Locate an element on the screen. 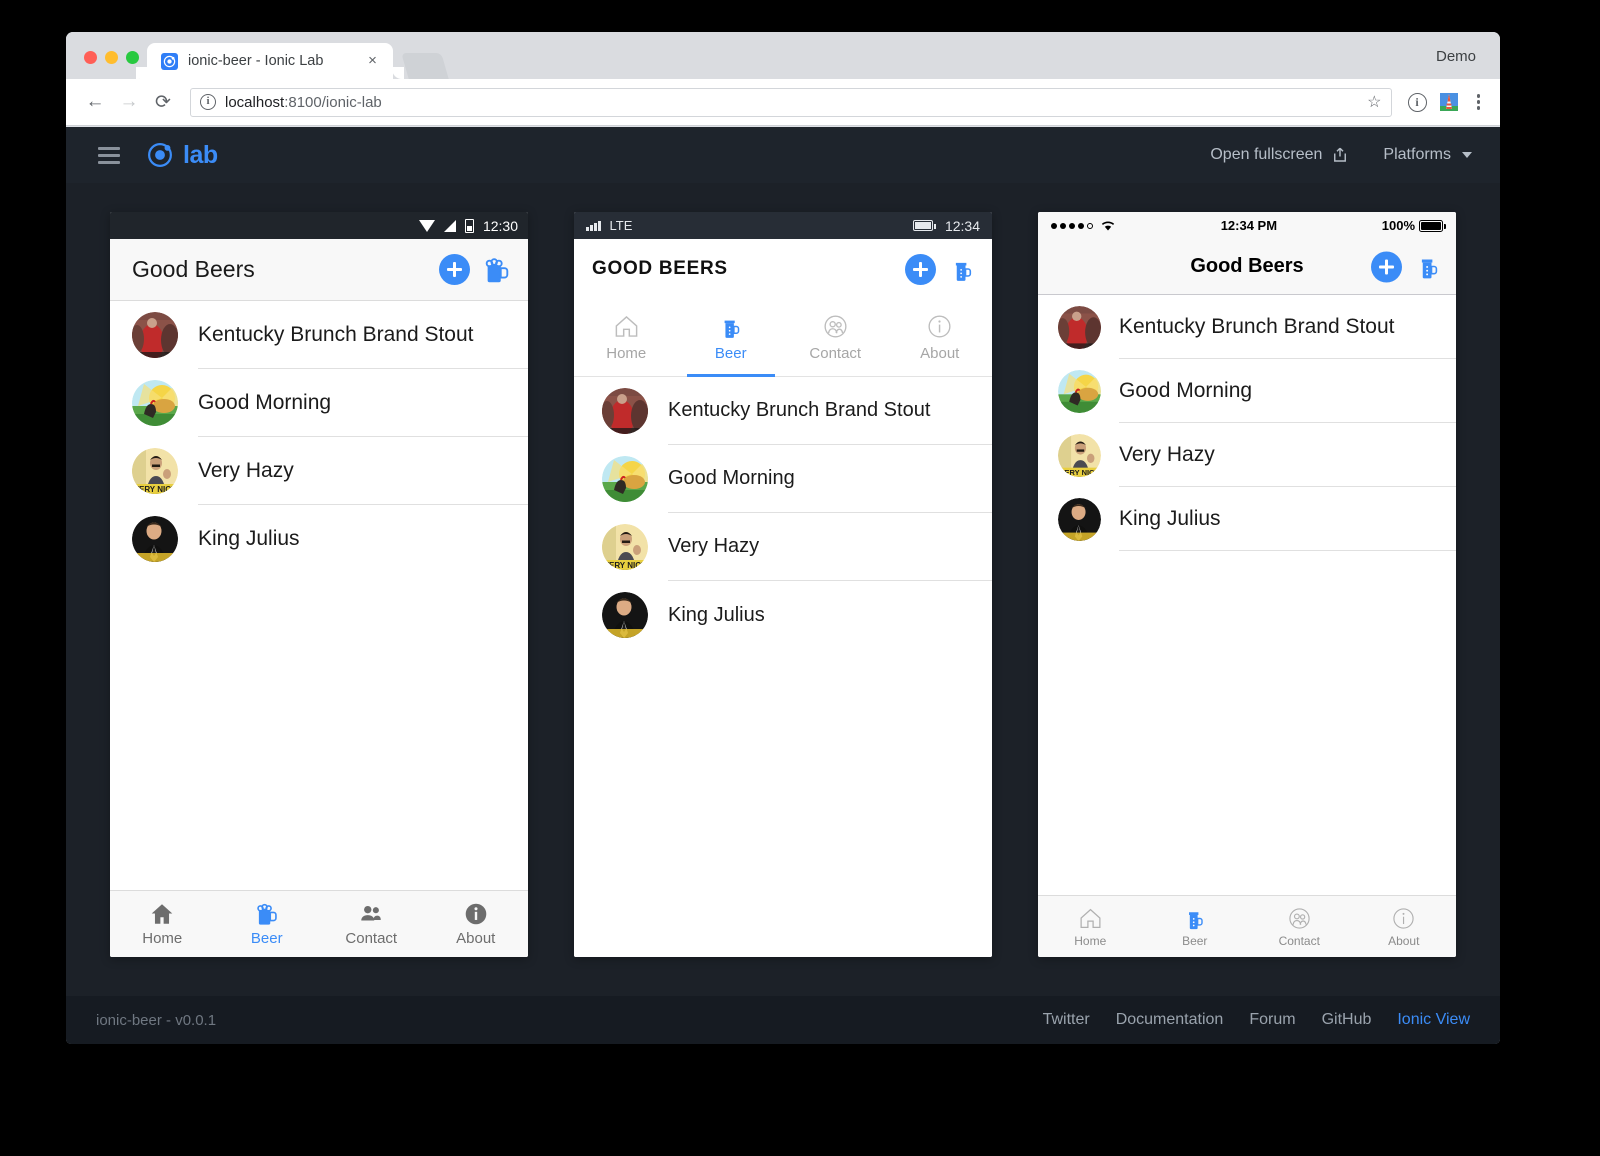 This screenshot has width=1600, height=1156. beer-label-wrap: Very Hazy is located at coordinates (363, 471).